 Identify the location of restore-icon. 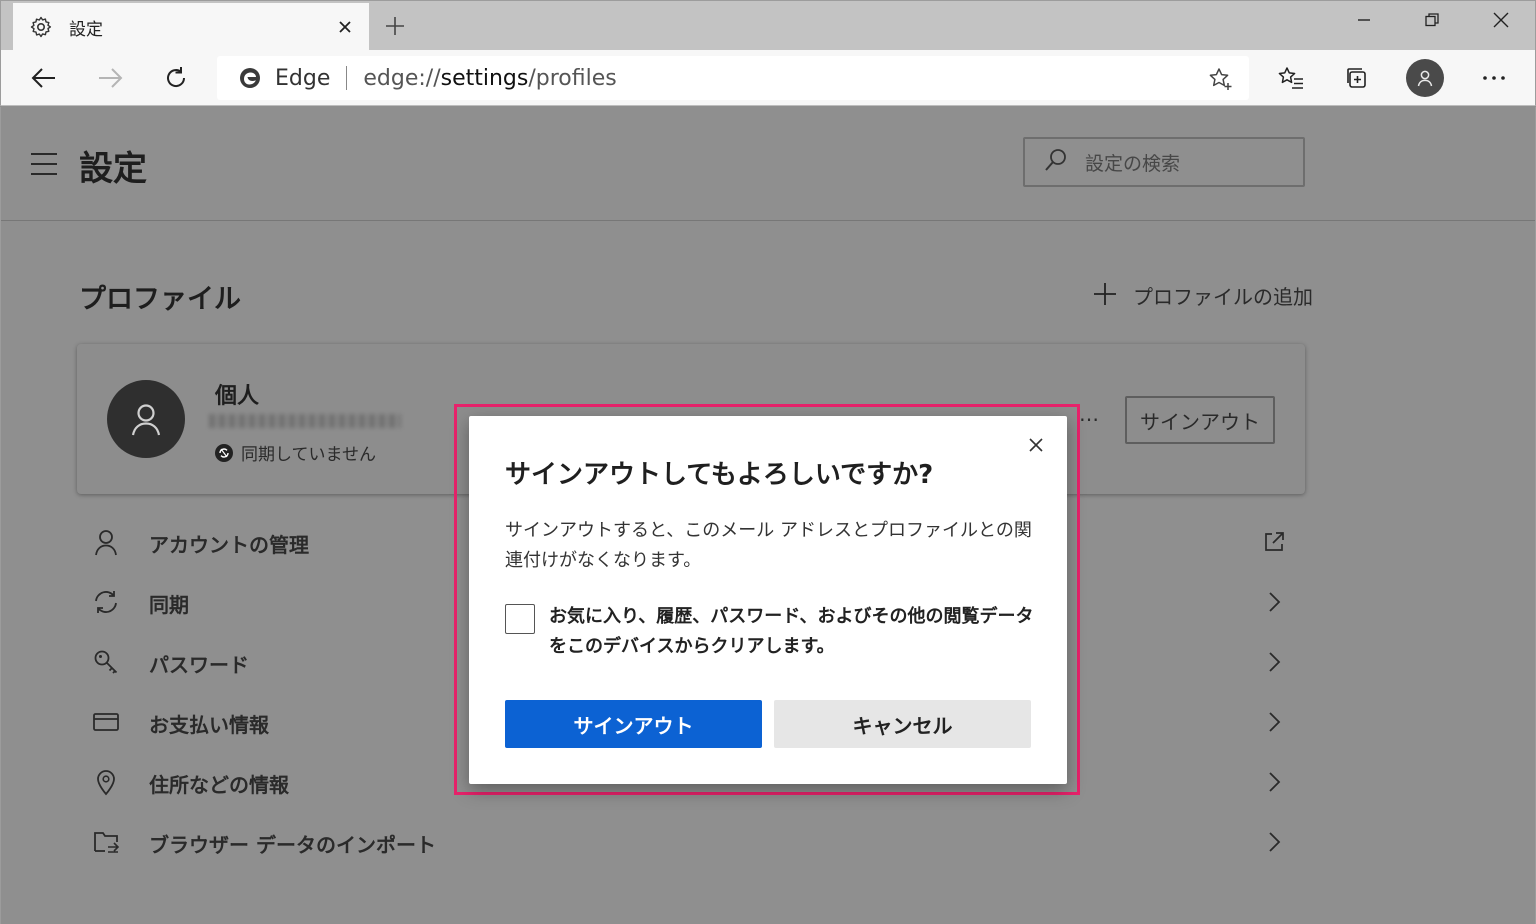
(1432, 20).